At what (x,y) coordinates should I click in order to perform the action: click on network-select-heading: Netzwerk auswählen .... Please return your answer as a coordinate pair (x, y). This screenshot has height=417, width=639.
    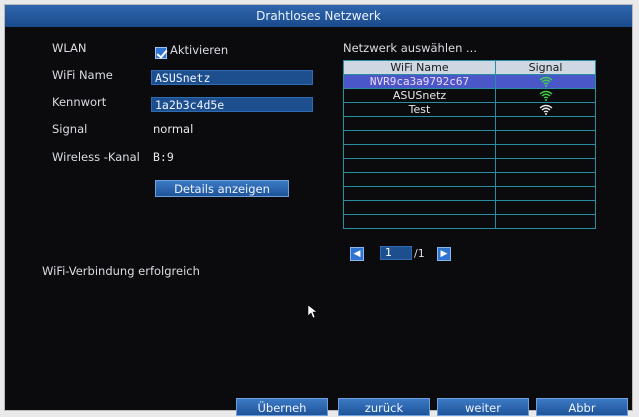
    Looking at the image, I should click on (410, 48).